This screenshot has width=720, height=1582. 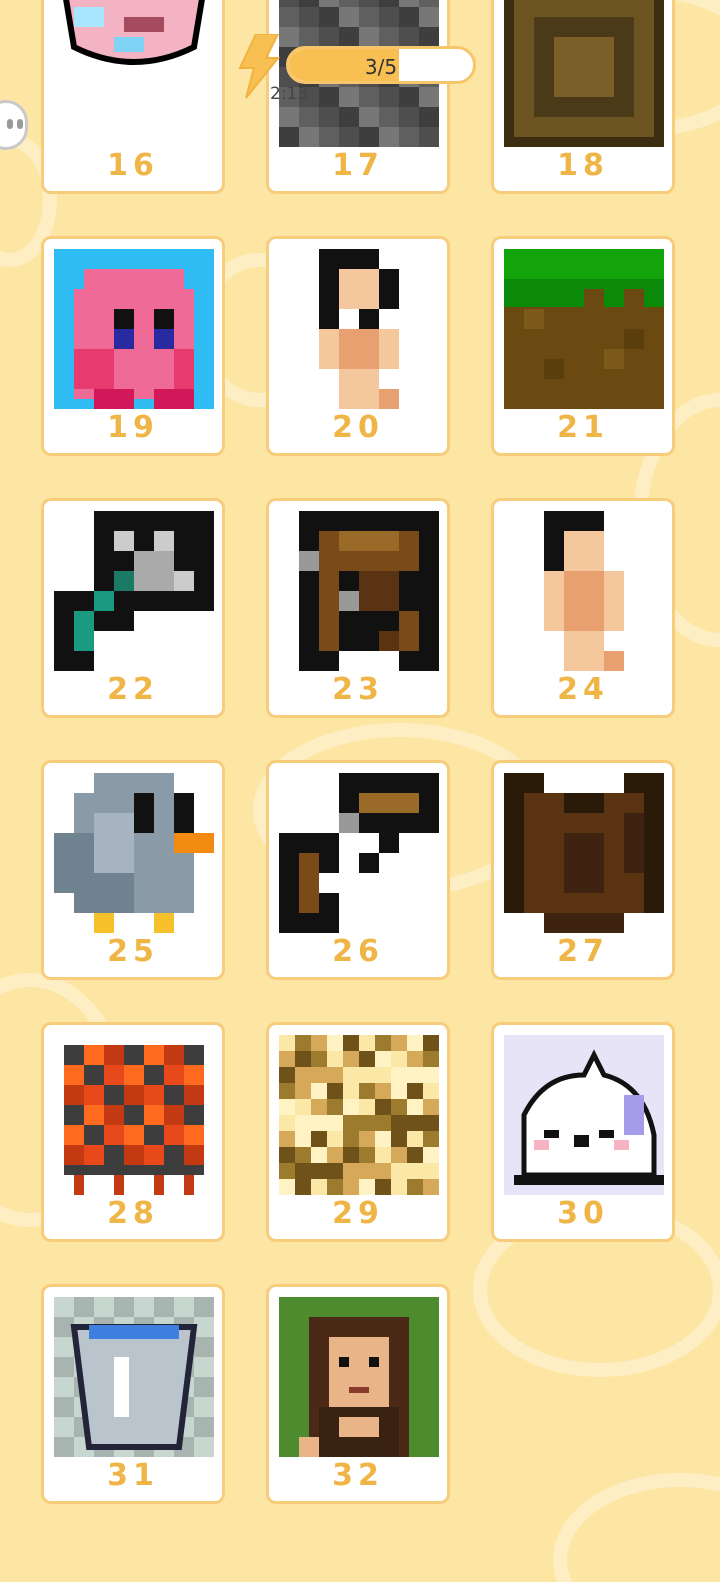 I want to click on level-number: 17, so click(x=358, y=165).